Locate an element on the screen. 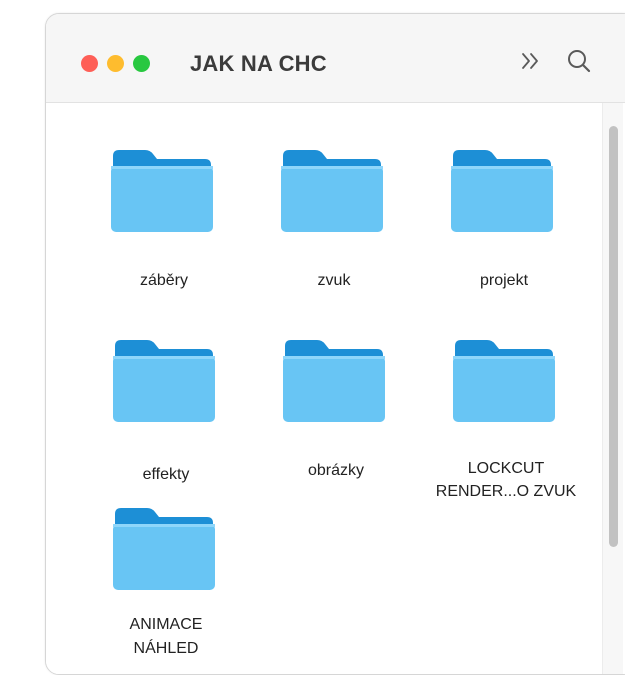  folder-name: záběry is located at coordinates (164, 280).